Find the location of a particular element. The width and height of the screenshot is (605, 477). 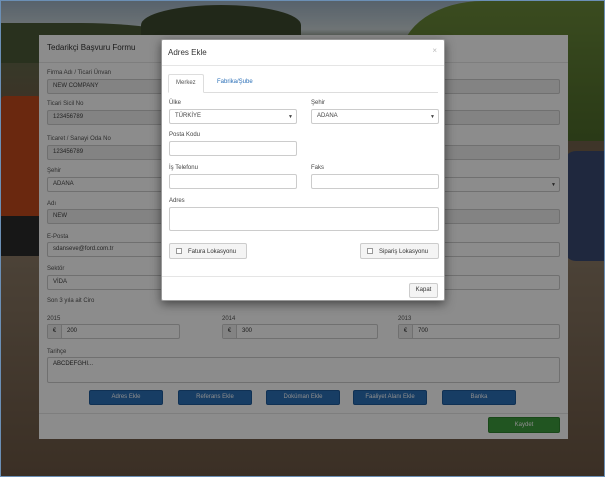

modal-city-label: Şehir is located at coordinates (318, 103).